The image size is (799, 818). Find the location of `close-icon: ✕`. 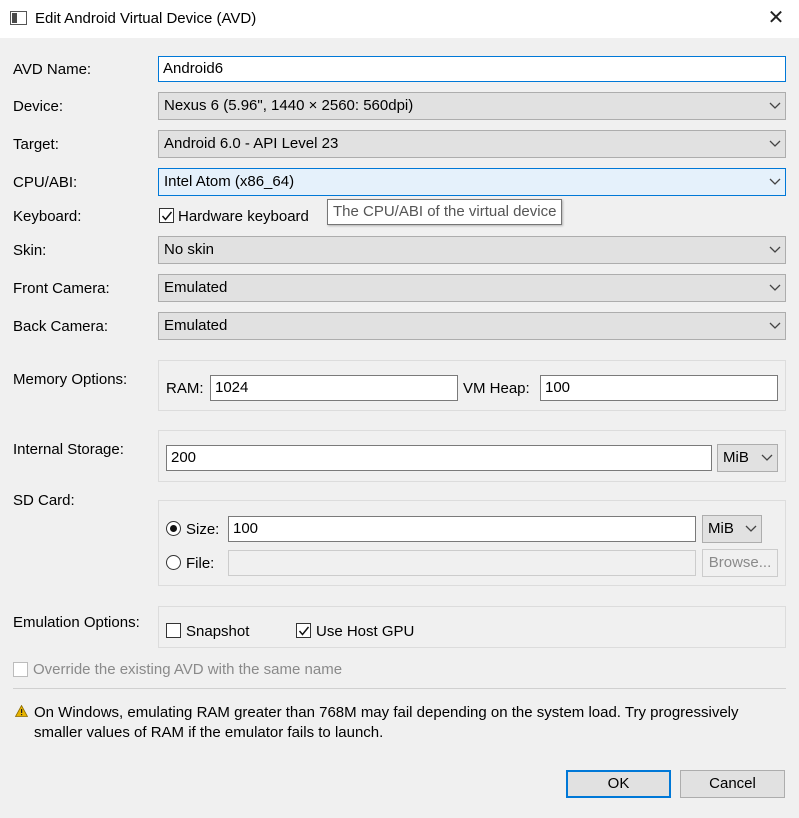

close-icon: ✕ is located at coordinates (776, 18).